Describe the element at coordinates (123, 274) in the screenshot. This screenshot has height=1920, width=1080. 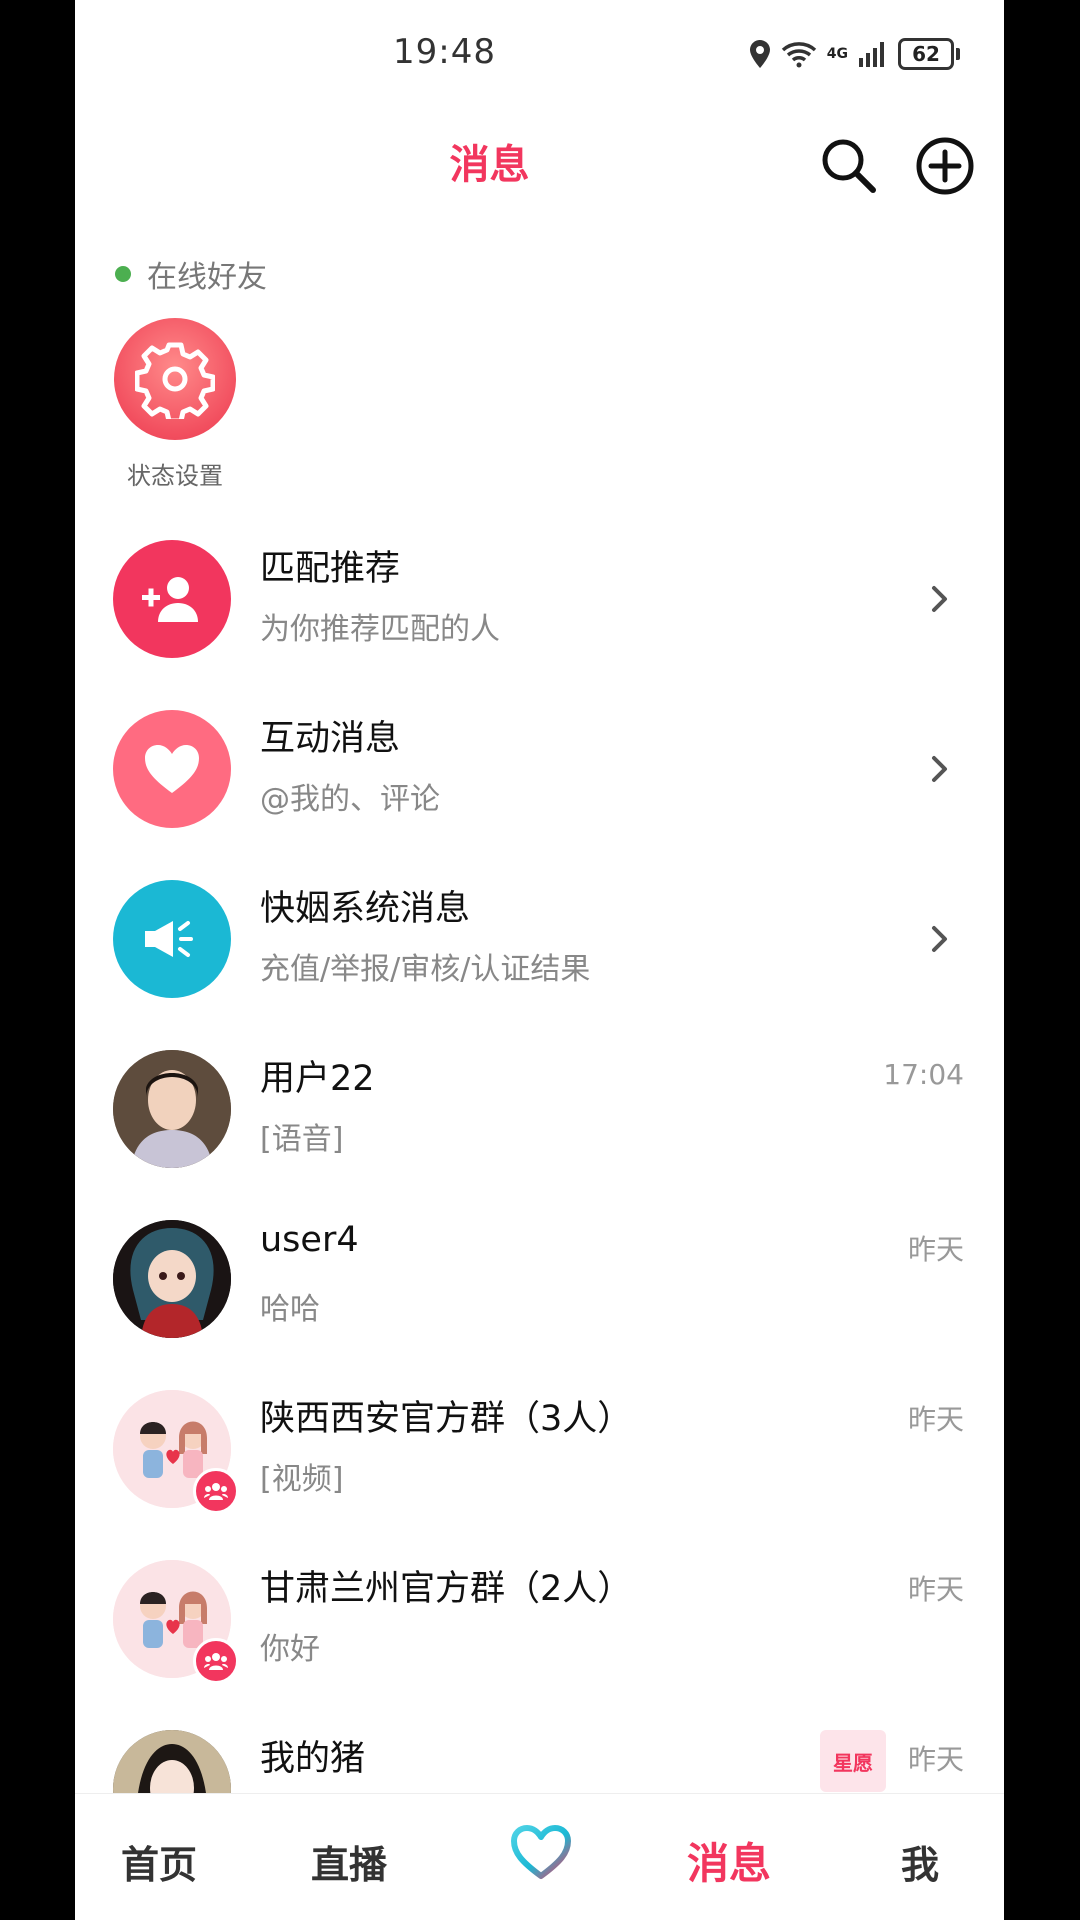
I see `online-dot-icon` at that location.